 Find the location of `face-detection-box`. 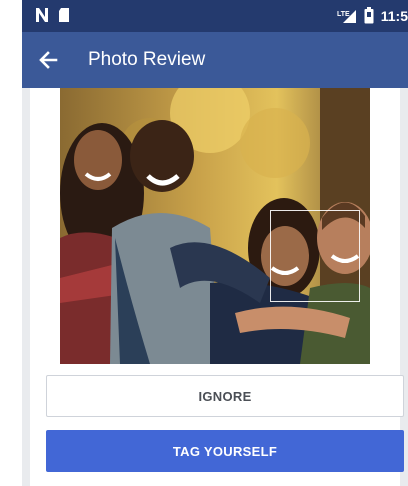

face-detection-box is located at coordinates (315, 256).